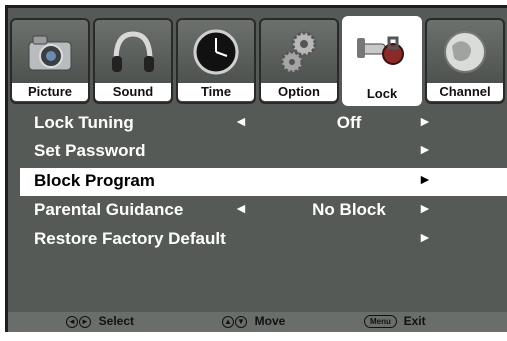 The image size is (507, 341). I want to click on menu-item-parental-guidance: Parental Guidance ◄ No Block ►, so click(263, 211).